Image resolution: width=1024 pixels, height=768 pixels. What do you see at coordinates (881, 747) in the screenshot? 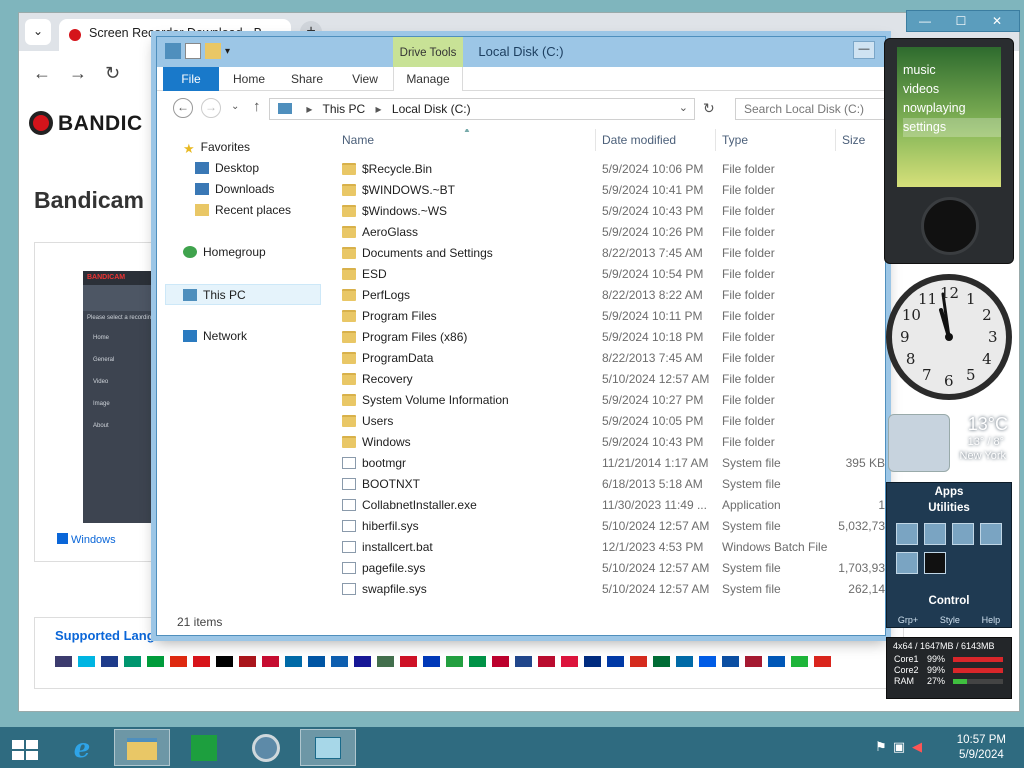
I see `action-center-flag-icon: ⚑` at bounding box center [881, 747].